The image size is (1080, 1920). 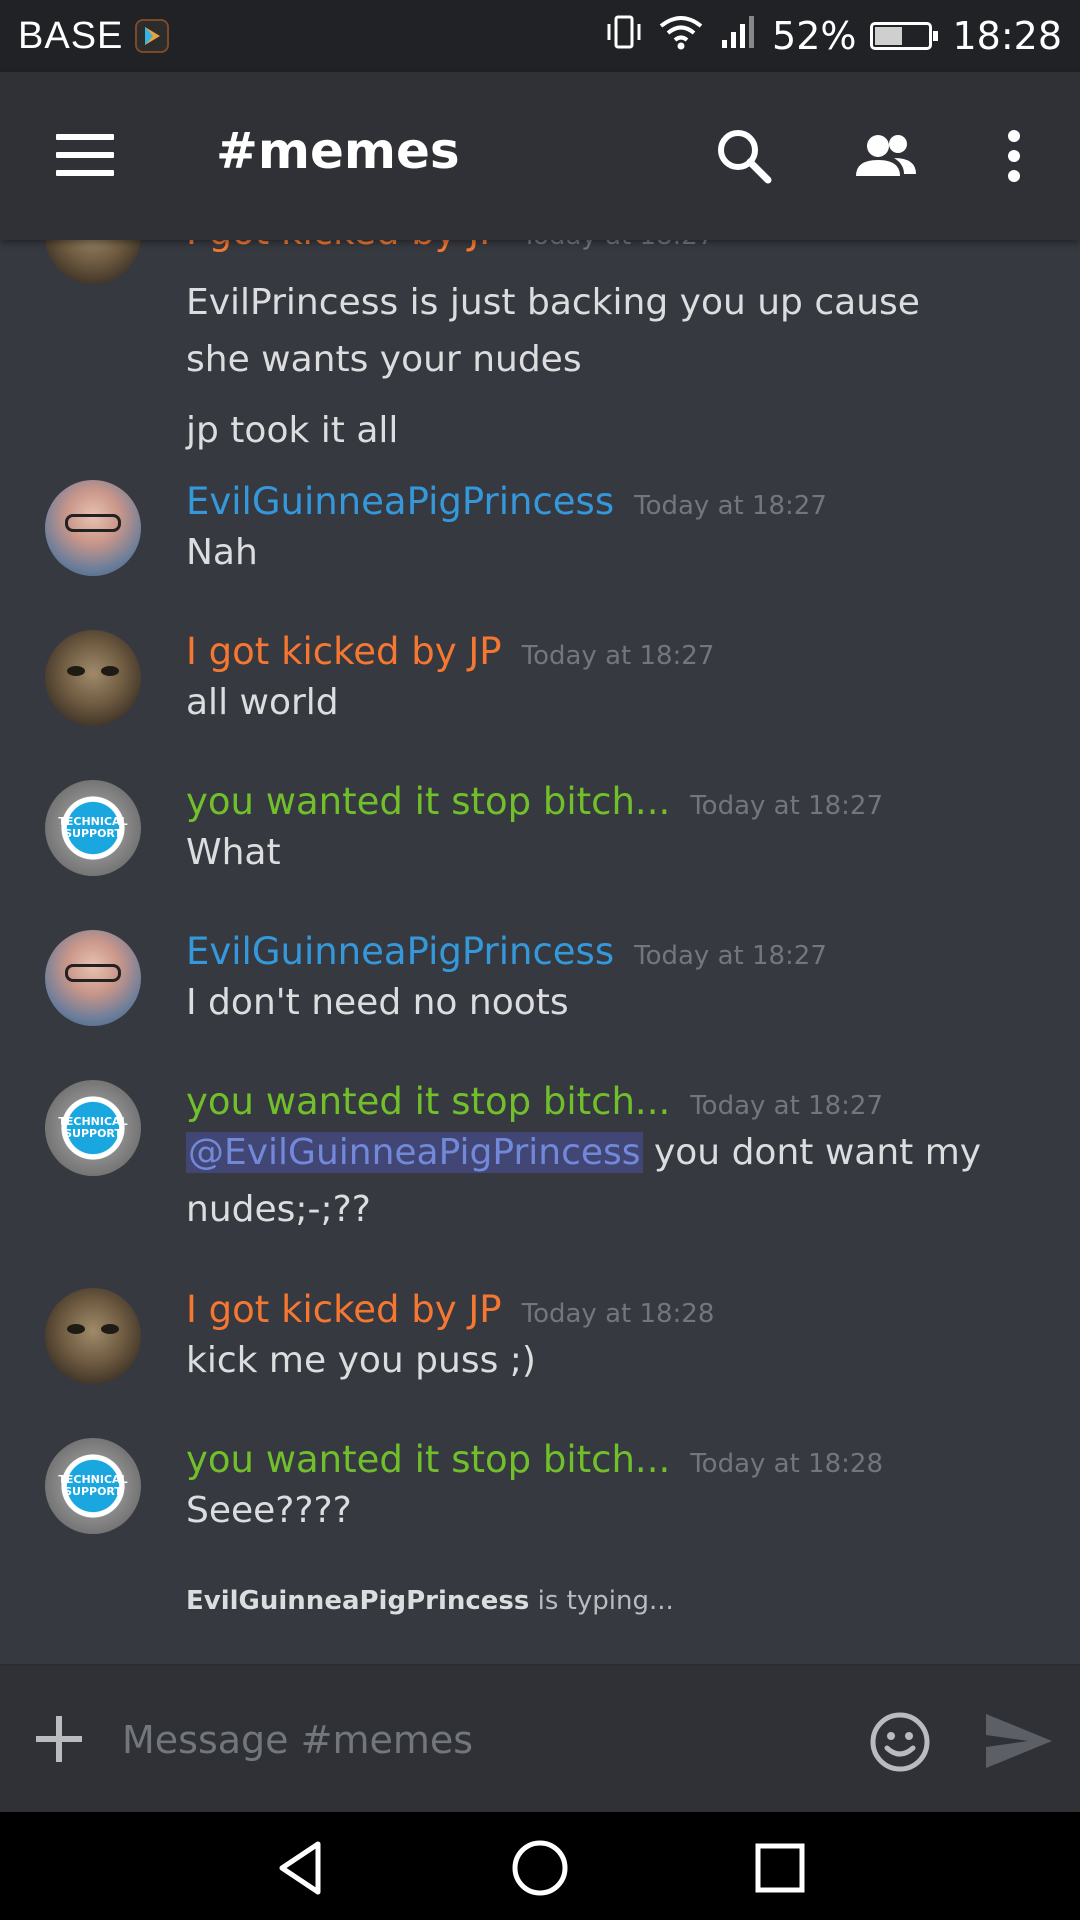 I want to click on home-icon, so click(x=540, y=1868).